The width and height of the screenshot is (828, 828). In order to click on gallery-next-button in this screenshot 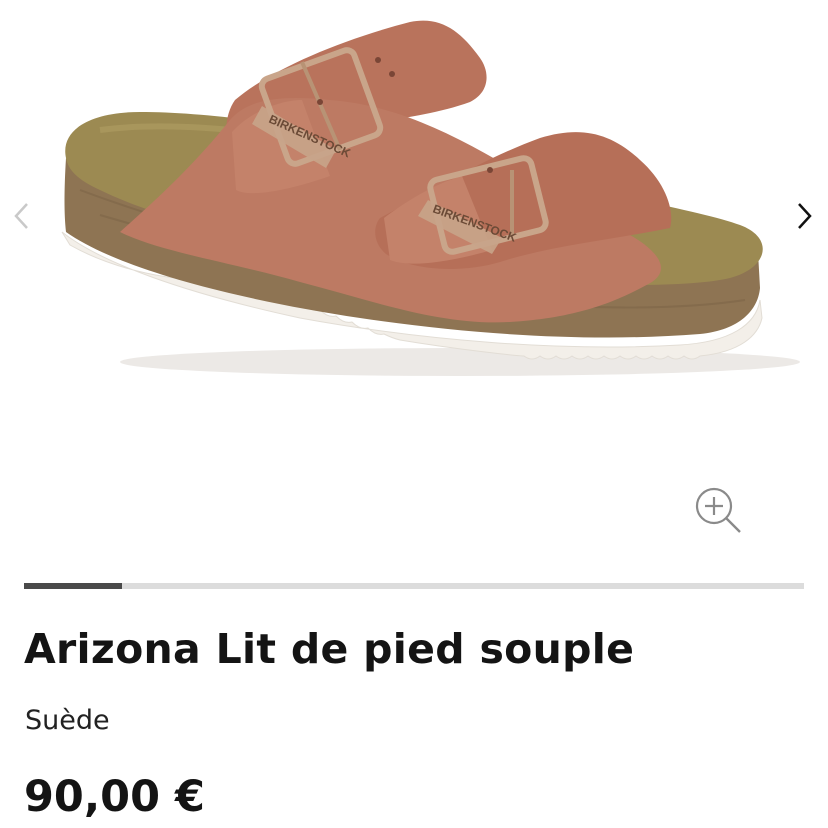, I will do `click(804, 216)`.